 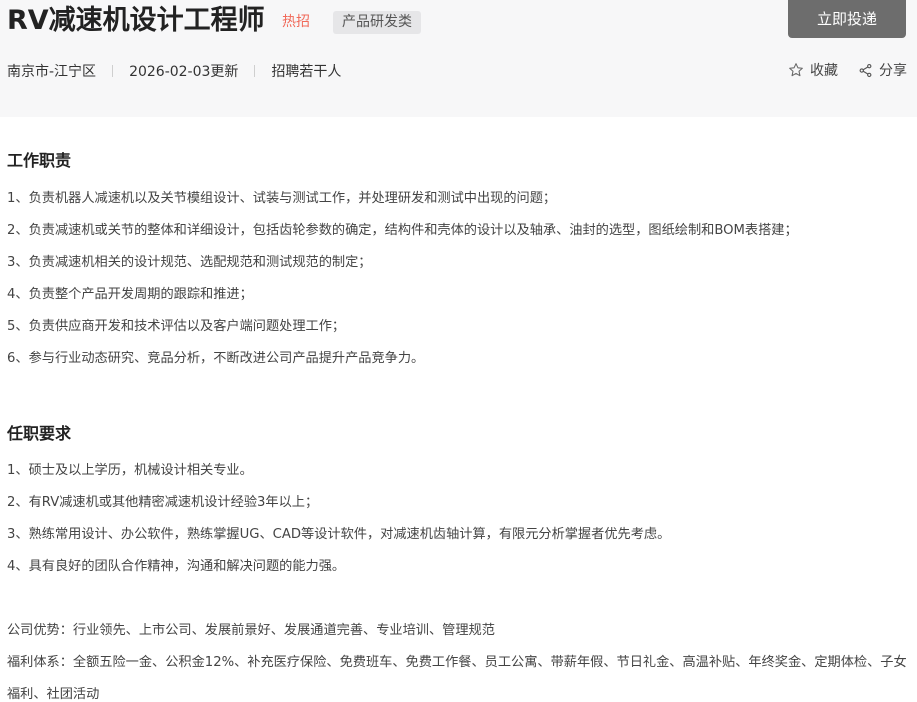 What do you see at coordinates (176, 326) in the screenshot?
I see `duty-item: 5、负责供应商开发和技术评估以及客户端问题处理工作；` at bounding box center [176, 326].